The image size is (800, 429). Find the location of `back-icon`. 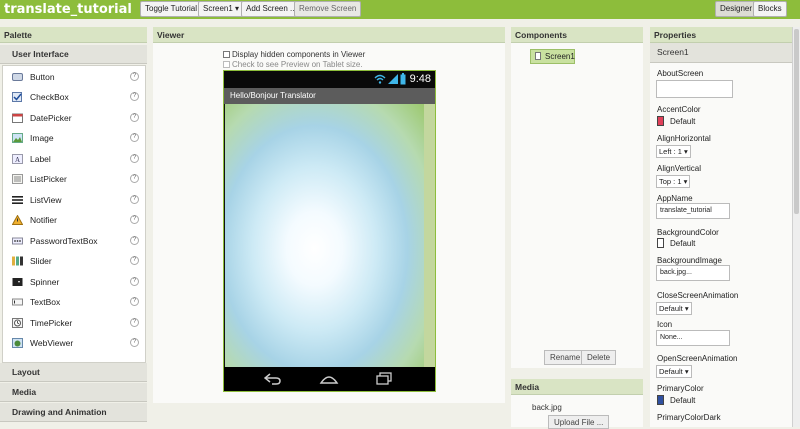

back-icon is located at coordinates (272, 379).